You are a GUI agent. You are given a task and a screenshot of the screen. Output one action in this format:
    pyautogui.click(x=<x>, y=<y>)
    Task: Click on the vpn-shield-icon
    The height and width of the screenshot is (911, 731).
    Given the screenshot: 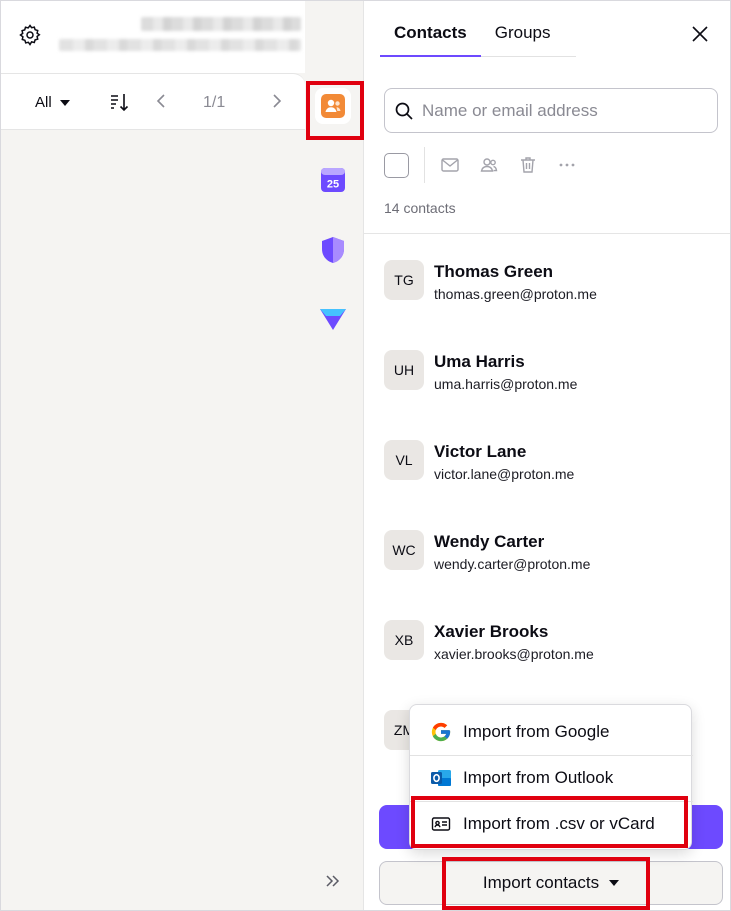 What is the action you would take?
    pyautogui.click(x=333, y=250)
    